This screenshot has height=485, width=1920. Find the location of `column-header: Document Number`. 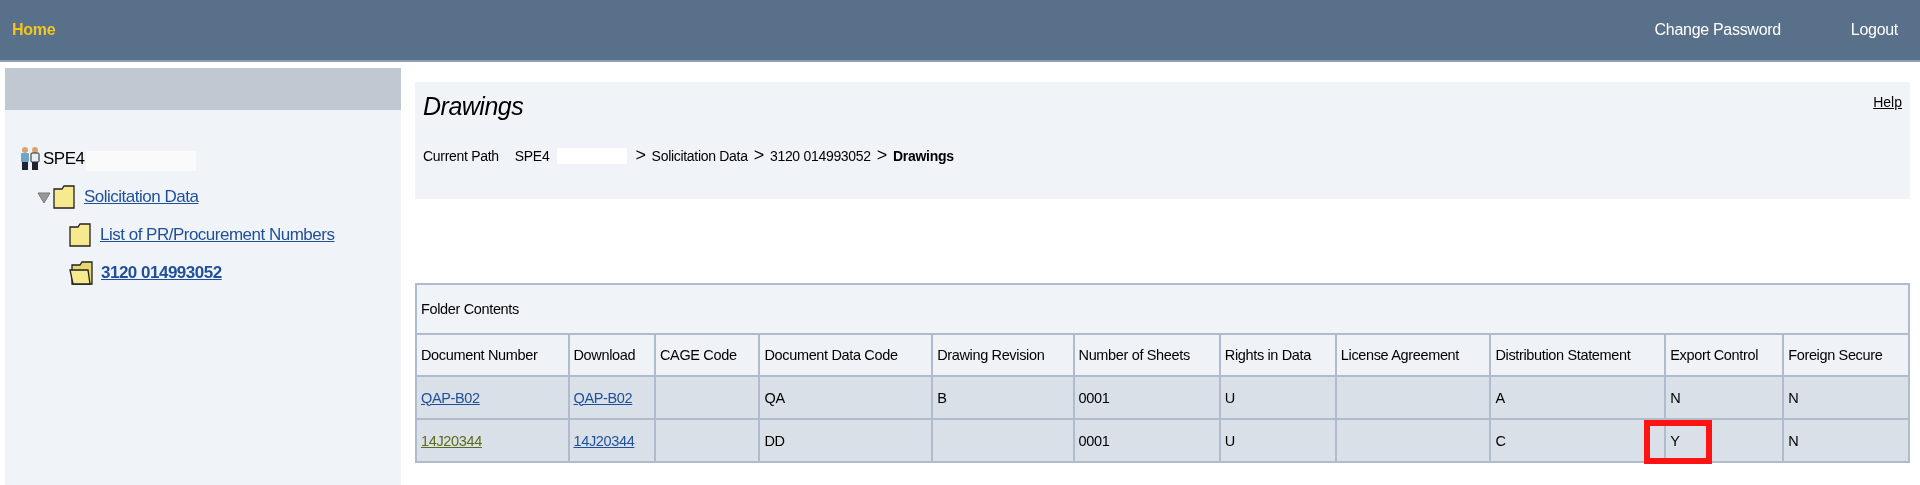

column-header: Document Number is located at coordinates (492, 355).